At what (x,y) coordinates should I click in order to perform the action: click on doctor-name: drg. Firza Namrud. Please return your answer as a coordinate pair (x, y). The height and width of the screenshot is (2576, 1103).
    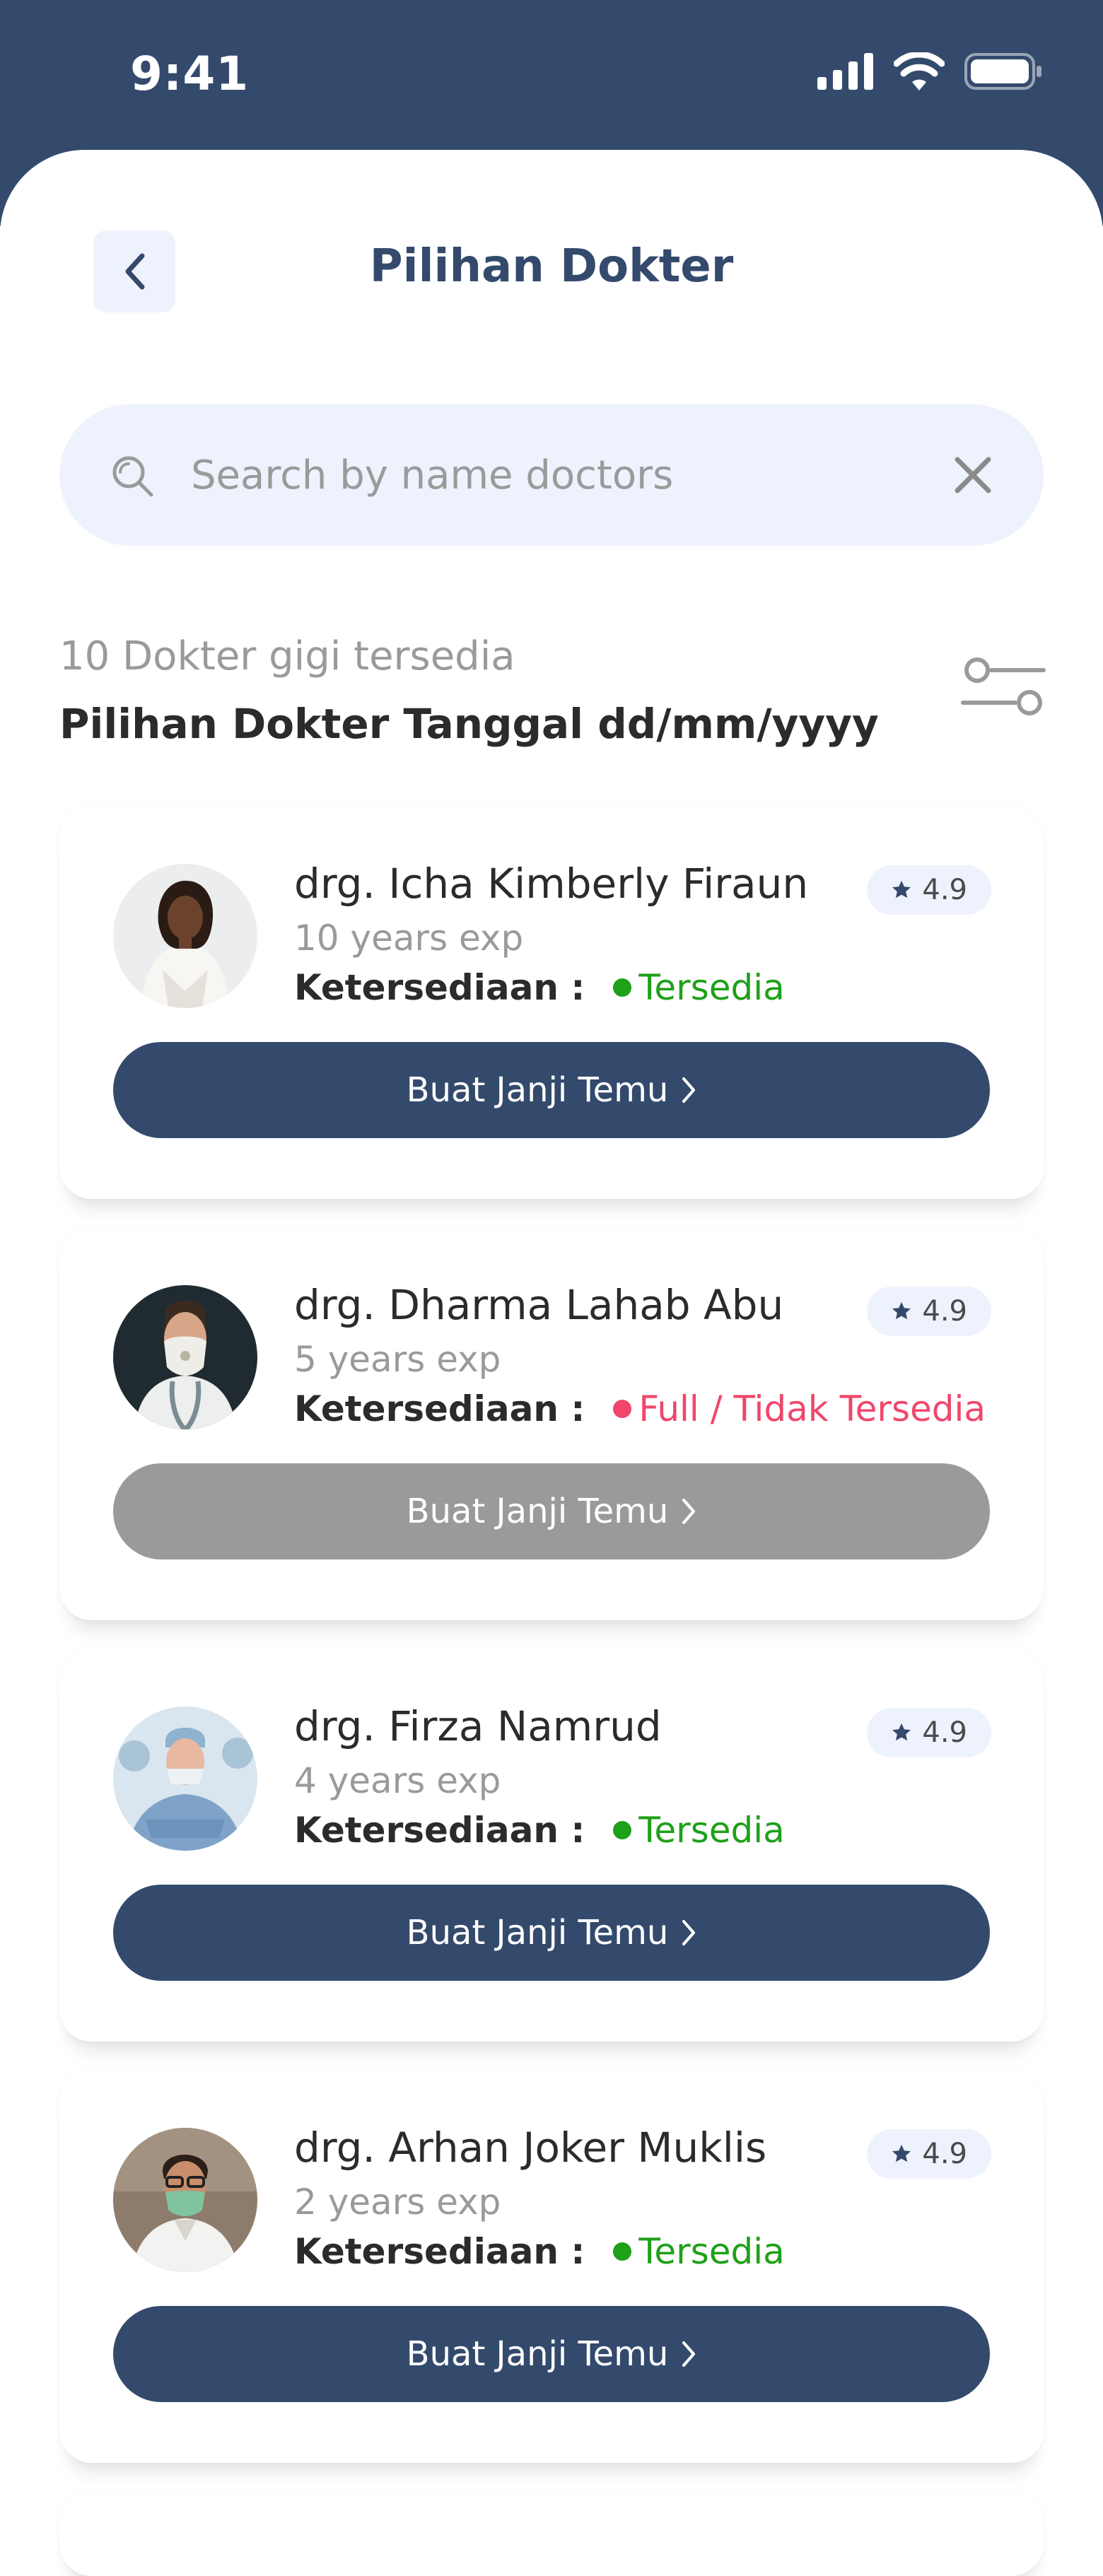
    Looking at the image, I should click on (478, 1726).